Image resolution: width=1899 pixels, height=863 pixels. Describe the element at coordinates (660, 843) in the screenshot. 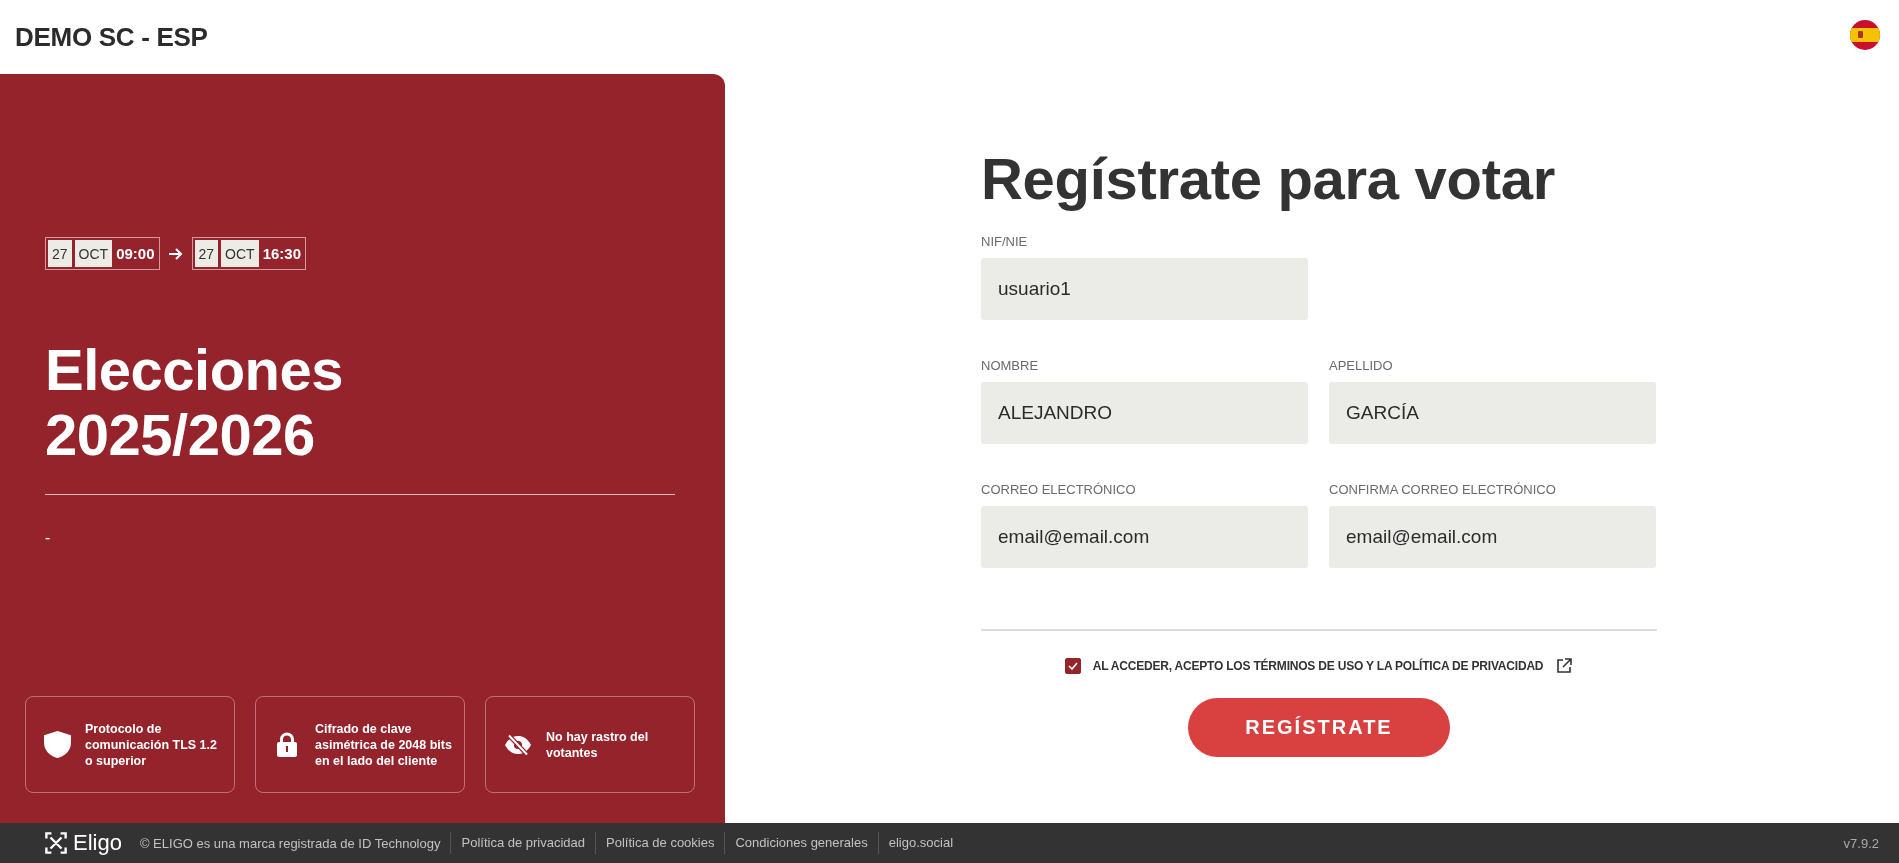

I see `footer-link: Política de cookies` at that location.